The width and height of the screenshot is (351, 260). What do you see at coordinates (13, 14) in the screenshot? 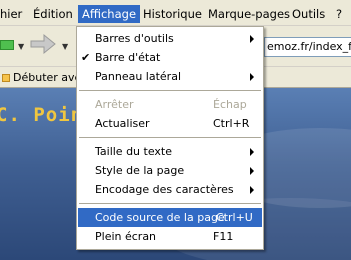
I see `menu-fichier: hier` at bounding box center [13, 14].